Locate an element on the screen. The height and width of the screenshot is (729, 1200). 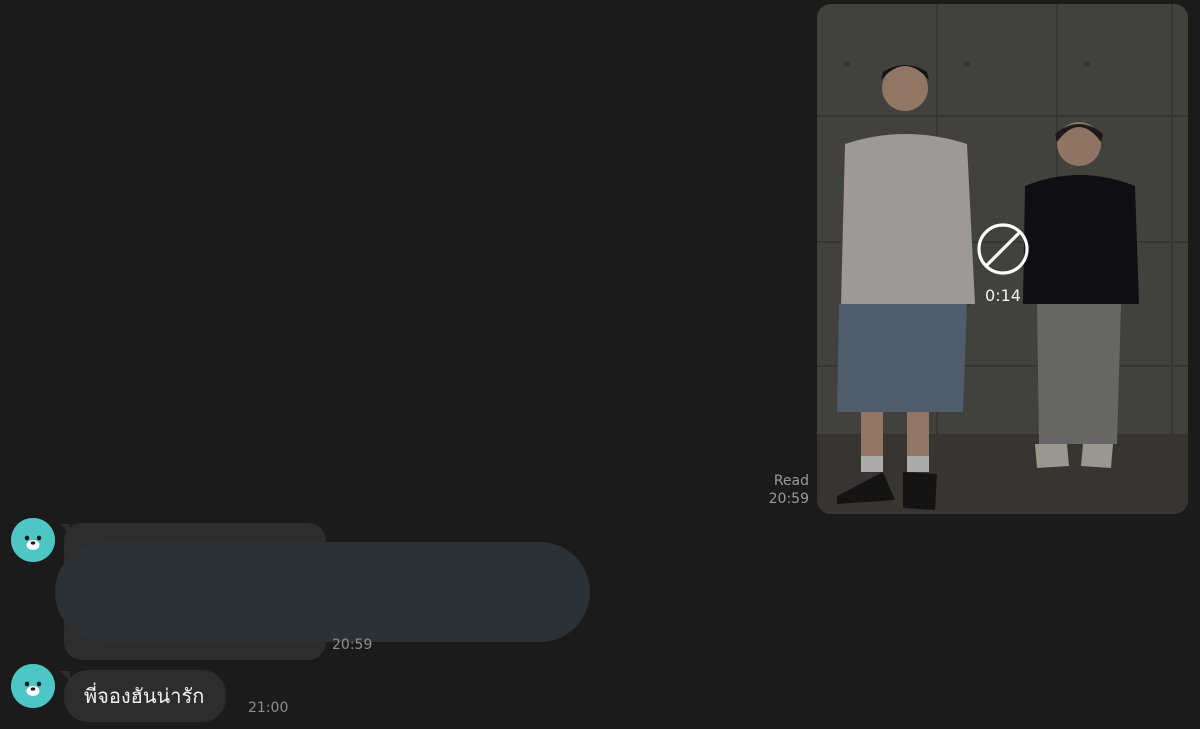
read-receipt: Read is located at coordinates (791, 481).